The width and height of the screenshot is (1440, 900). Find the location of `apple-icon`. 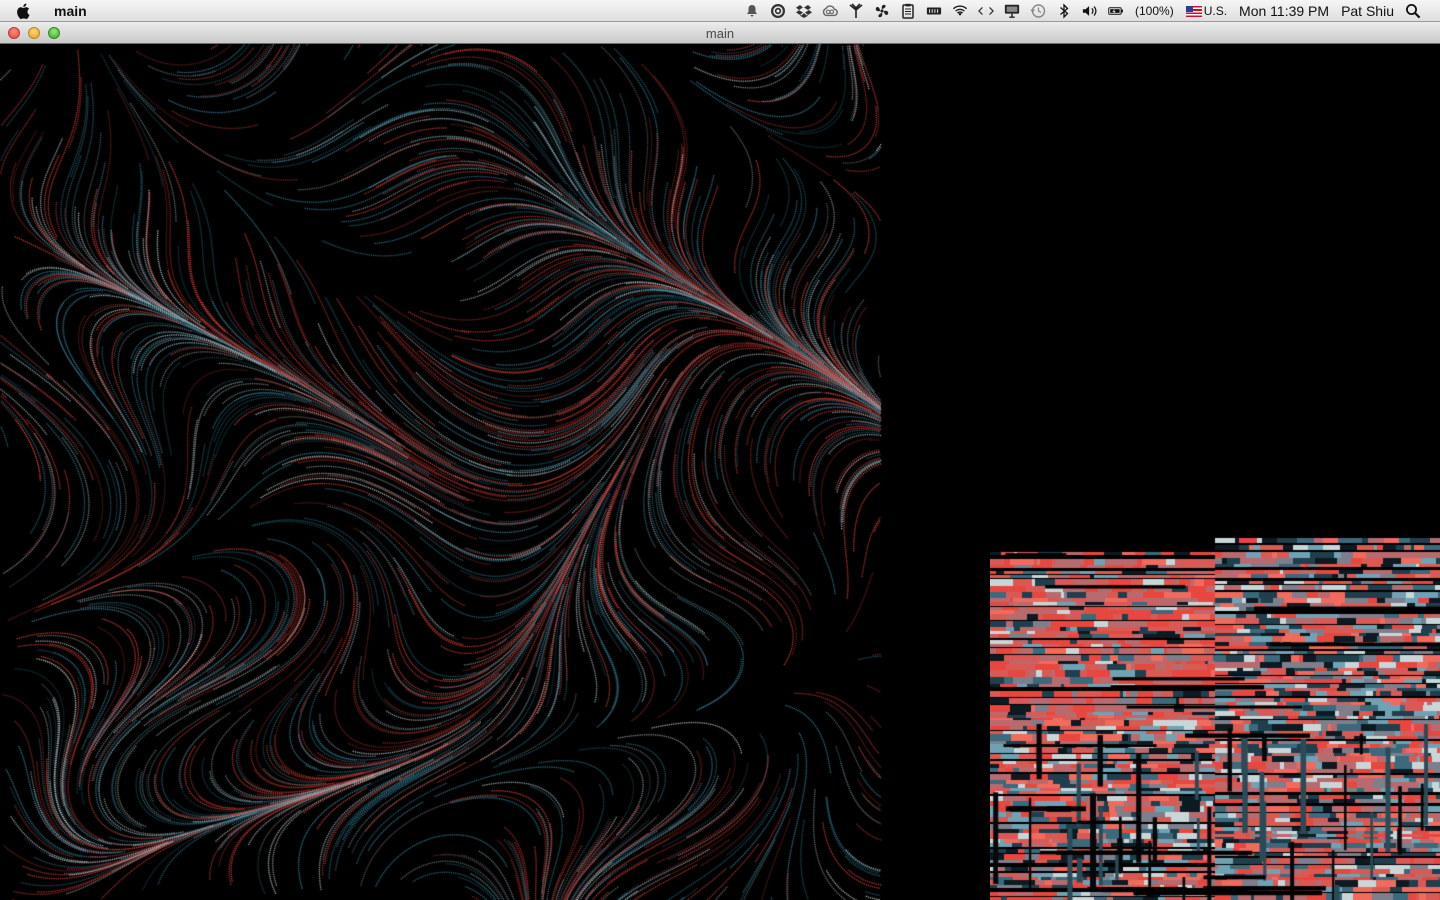

apple-icon is located at coordinates (24, 11).